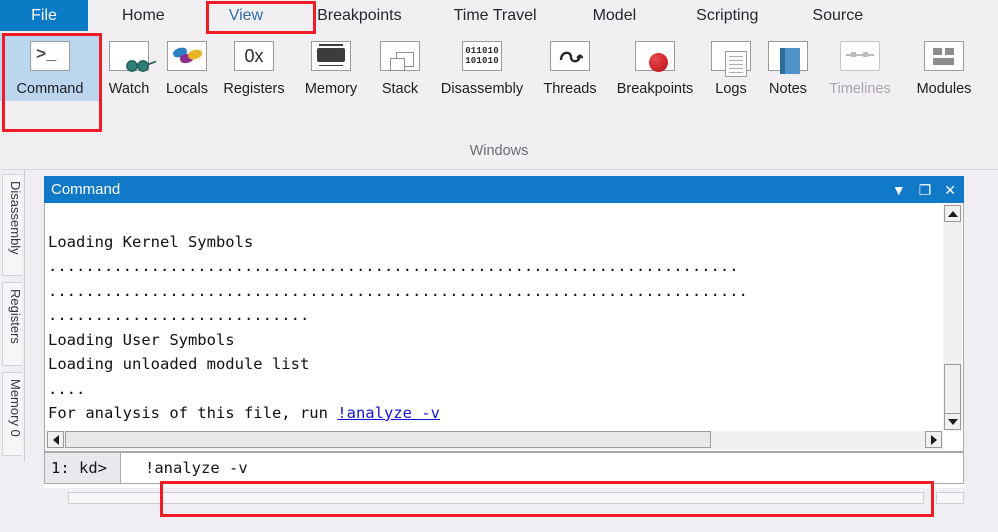  I want to click on console-vertical-scrollbar, so click(952, 317).